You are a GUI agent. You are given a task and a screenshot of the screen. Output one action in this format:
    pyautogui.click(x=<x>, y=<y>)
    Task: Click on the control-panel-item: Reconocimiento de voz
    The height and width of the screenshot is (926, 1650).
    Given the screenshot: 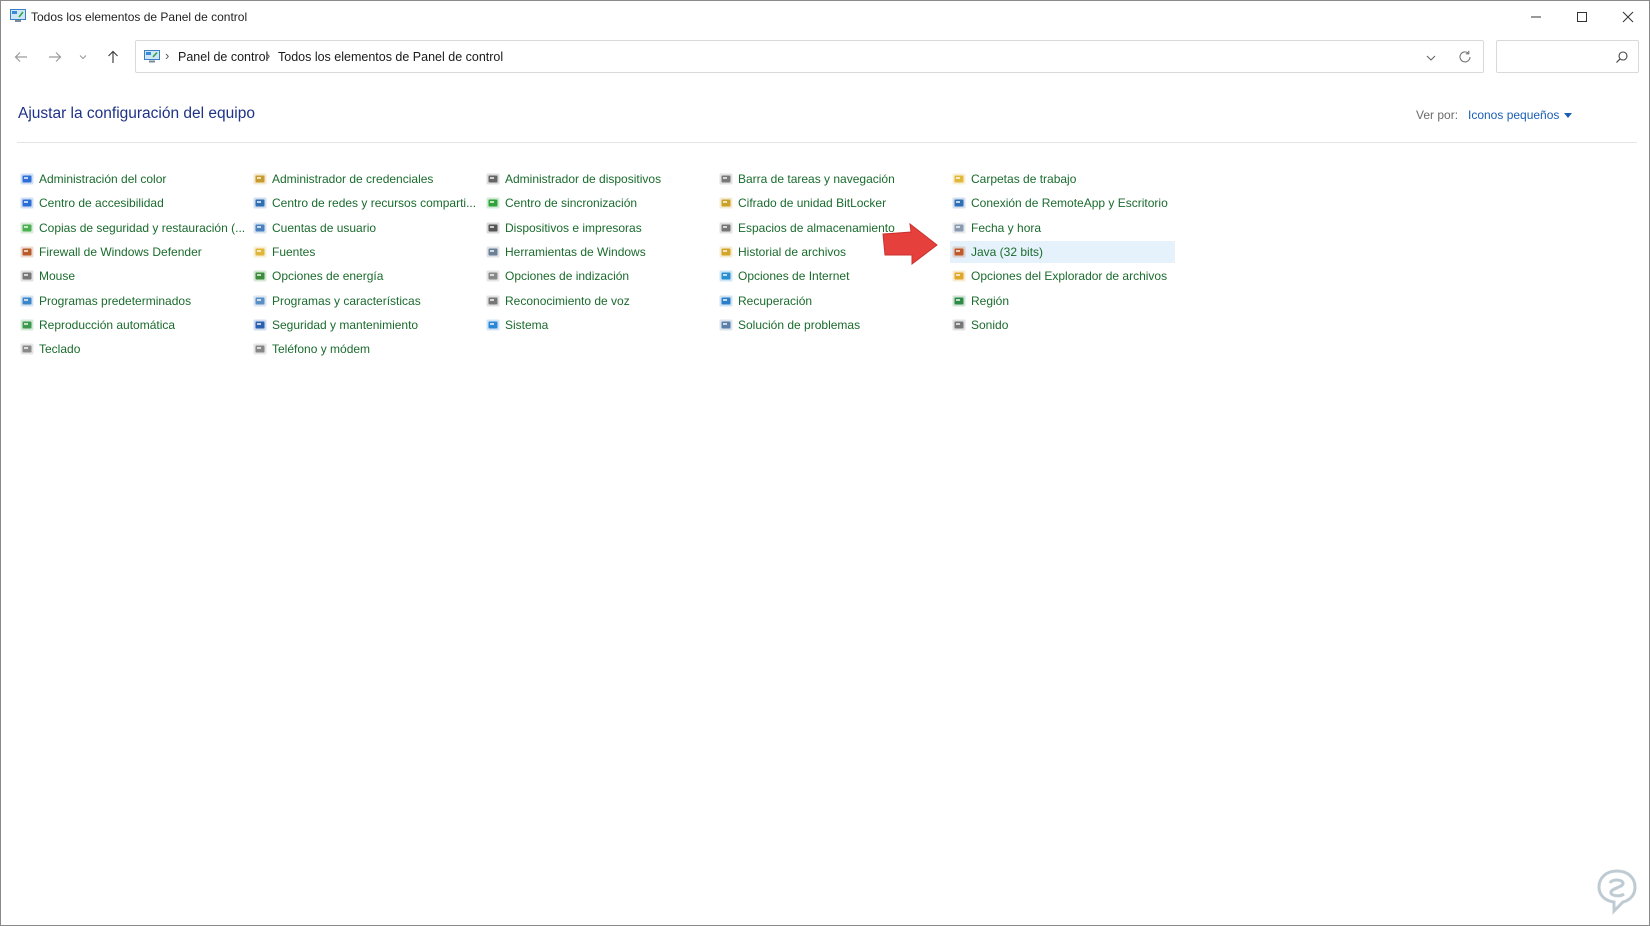 What is the action you would take?
    pyautogui.click(x=557, y=301)
    